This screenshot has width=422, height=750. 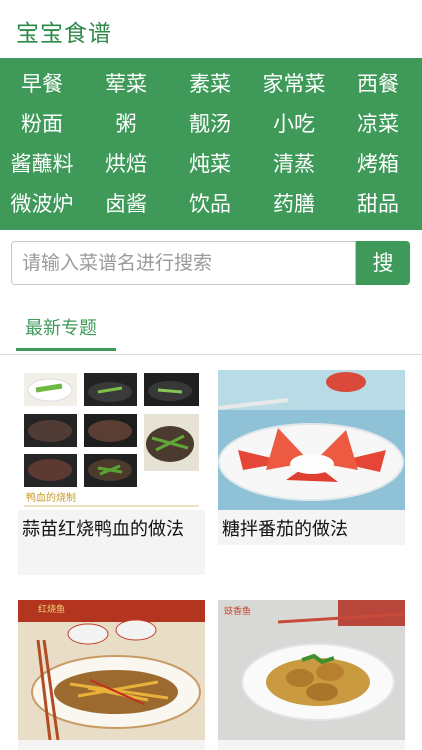 I want to click on search-input, so click(x=183, y=263).